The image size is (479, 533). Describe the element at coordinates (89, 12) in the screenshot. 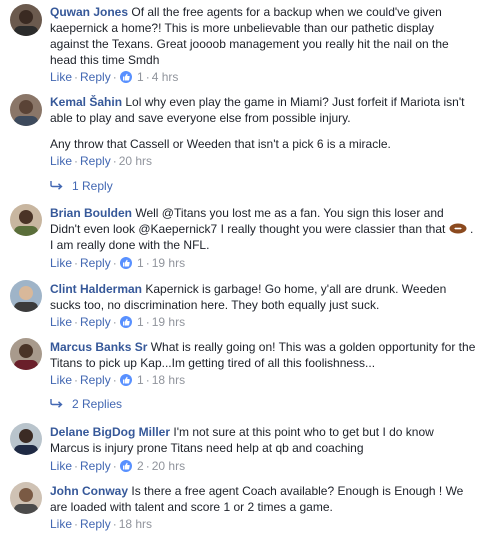

I see `commenter-name: Quwan Jones` at that location.